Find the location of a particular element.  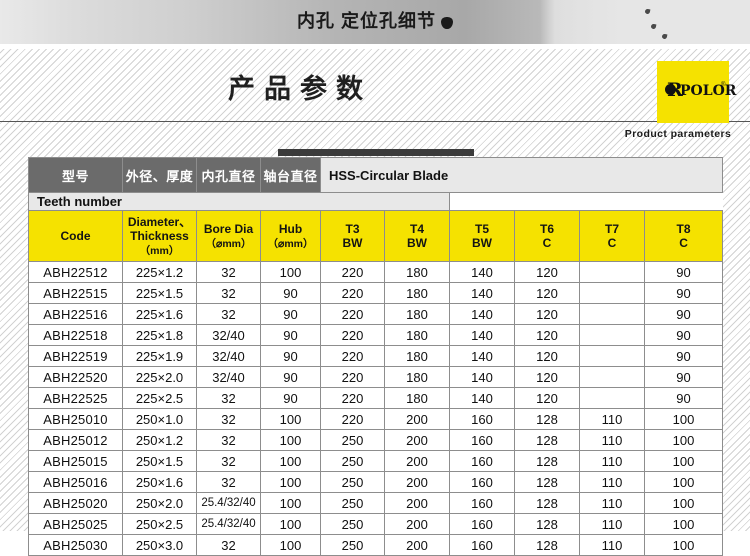

cell-code: ABH25025 is located at coordinates (75, 524).